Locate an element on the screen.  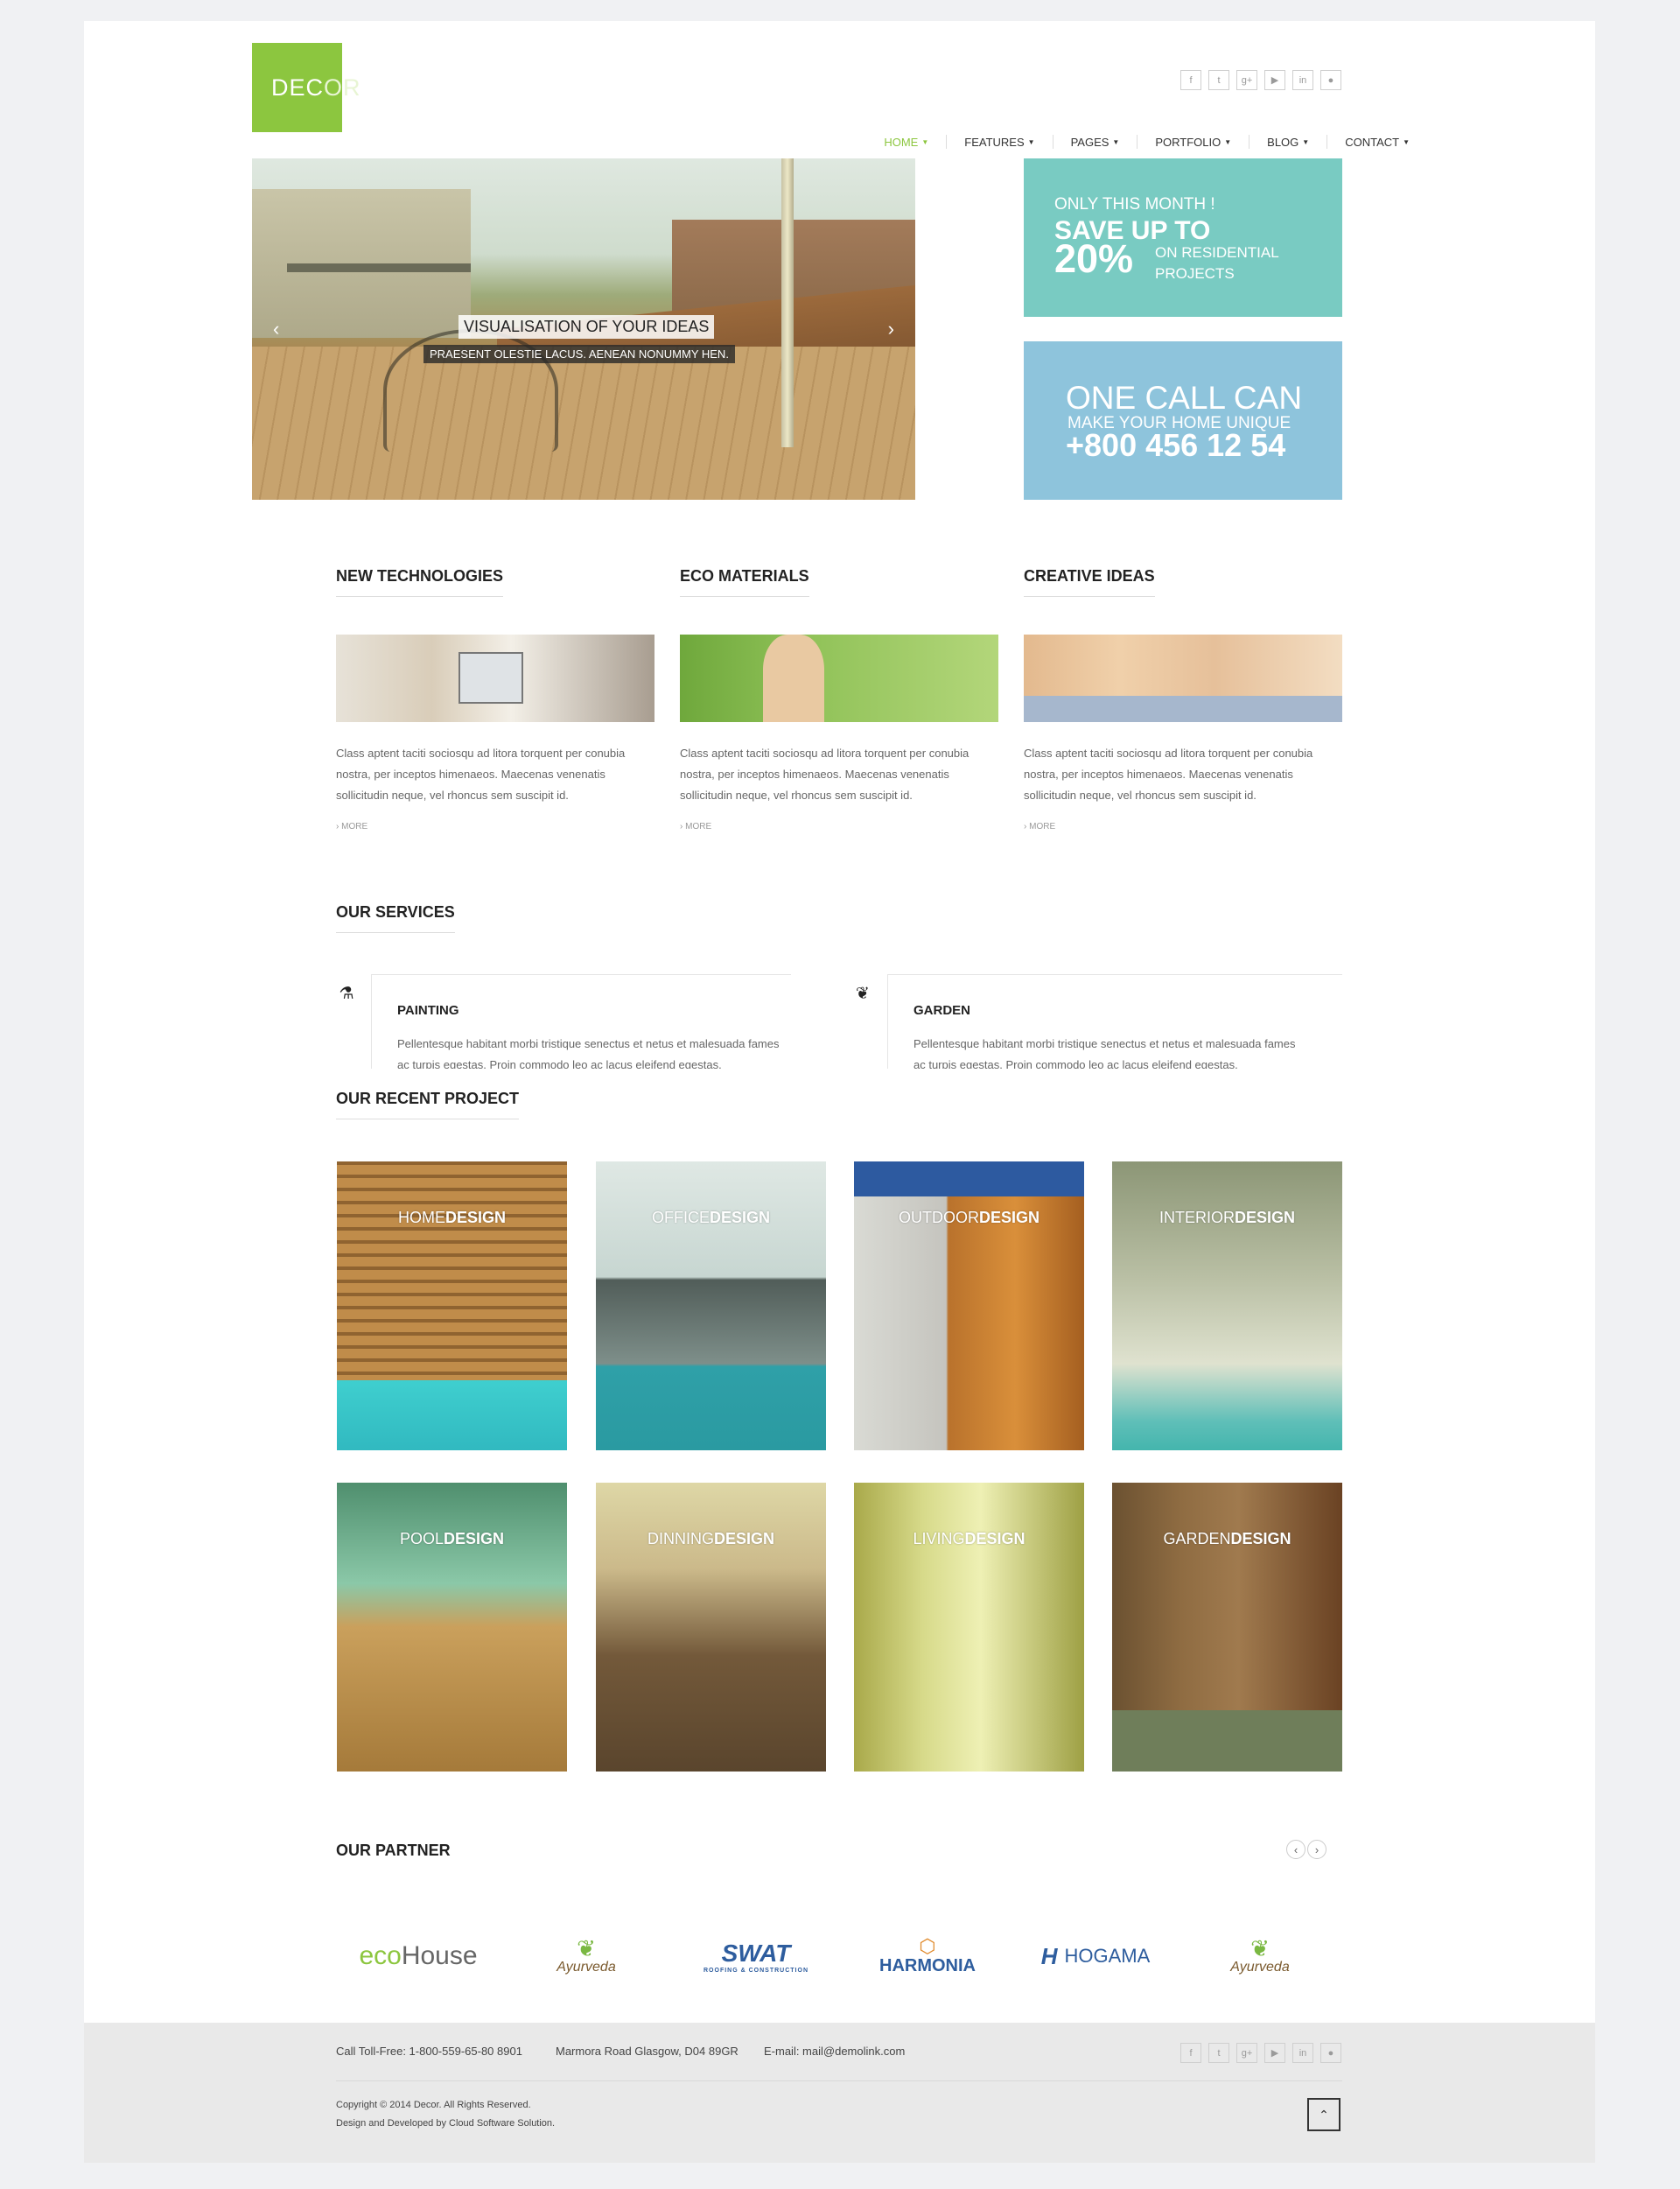
nav-item-contact: CONTACT ▼ is located at coordinates (1376, 142).